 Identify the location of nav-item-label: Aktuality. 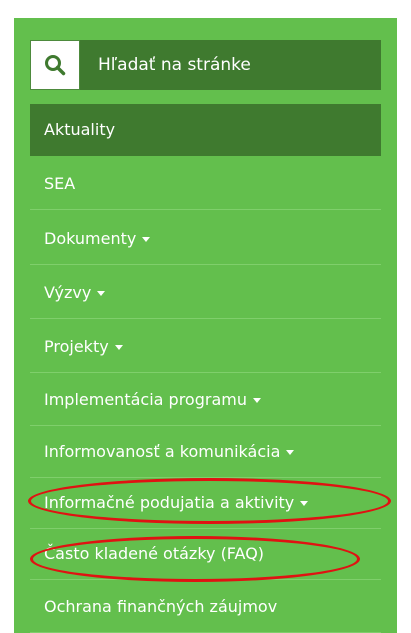
(80, 129).